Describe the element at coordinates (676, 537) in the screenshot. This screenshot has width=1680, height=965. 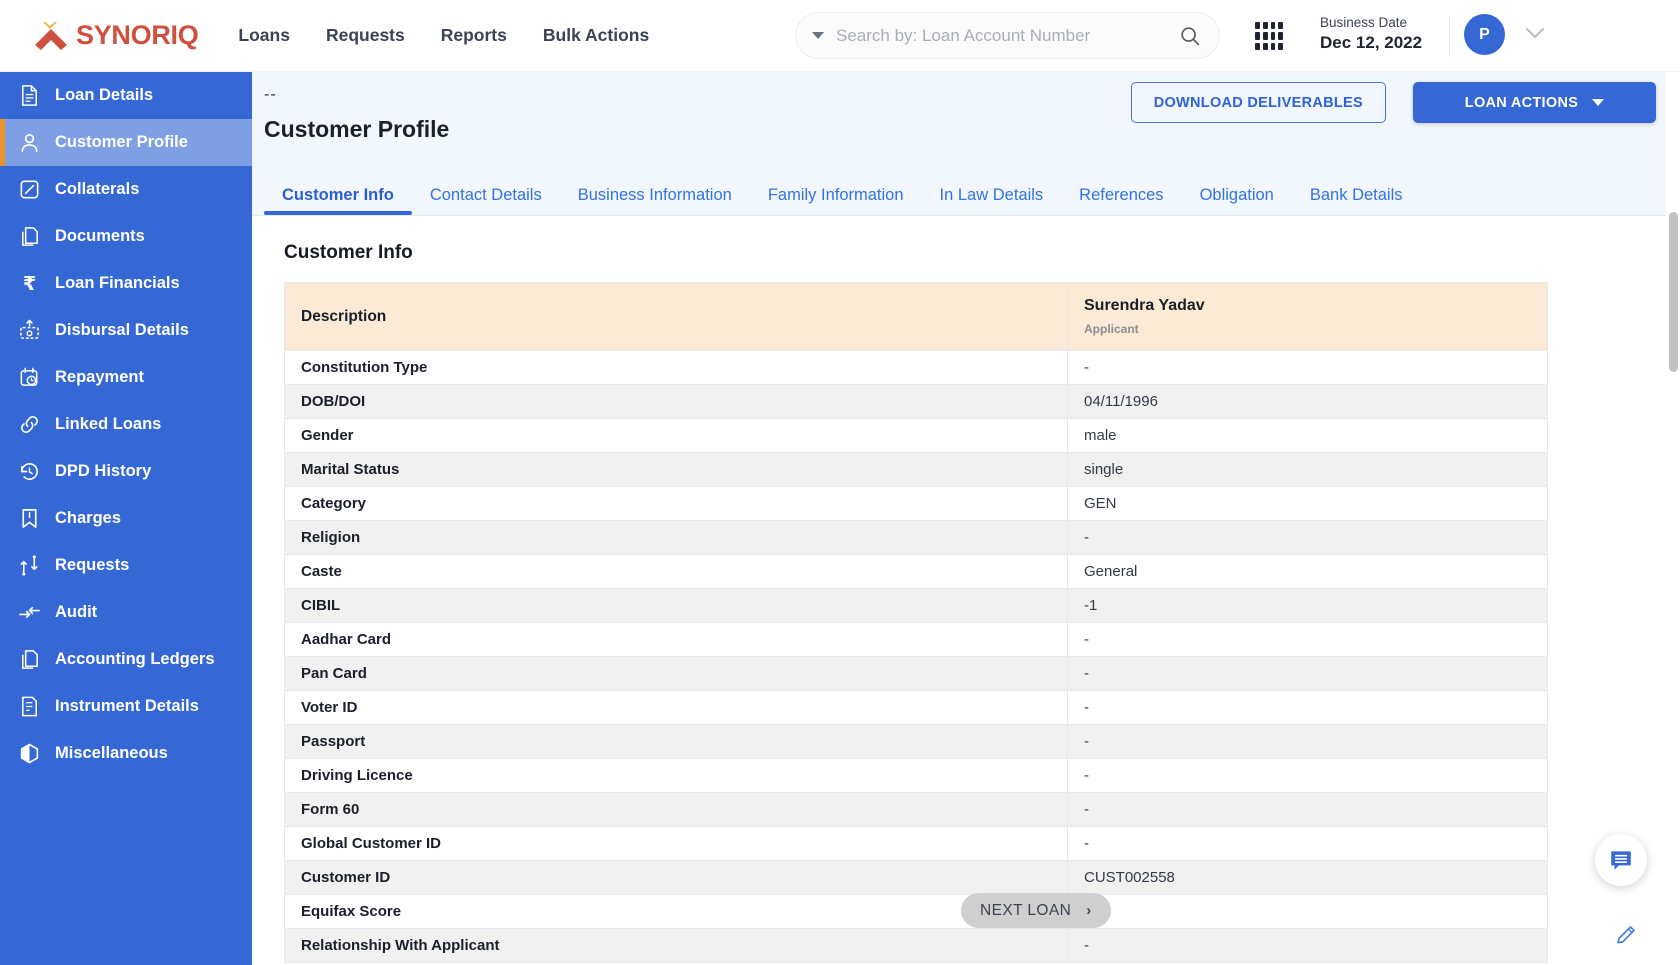
I see `row-key: Religion` at that location.